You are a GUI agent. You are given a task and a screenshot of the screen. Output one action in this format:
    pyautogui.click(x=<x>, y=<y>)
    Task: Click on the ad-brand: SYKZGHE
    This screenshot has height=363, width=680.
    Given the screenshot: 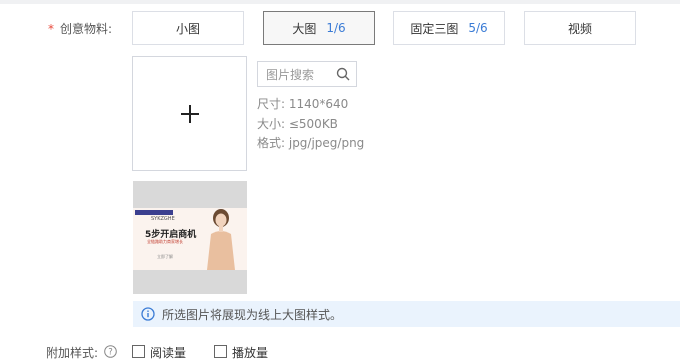 What is the action you would take?
    pyautogui.click(x=163, y=219)
    